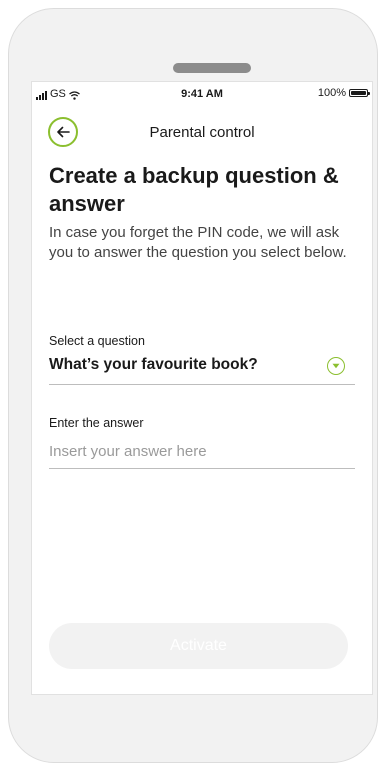 Image resolution: width=386 pixels, height=769 pixels. I want to click on question-label: Select a question, so click(97, 341).